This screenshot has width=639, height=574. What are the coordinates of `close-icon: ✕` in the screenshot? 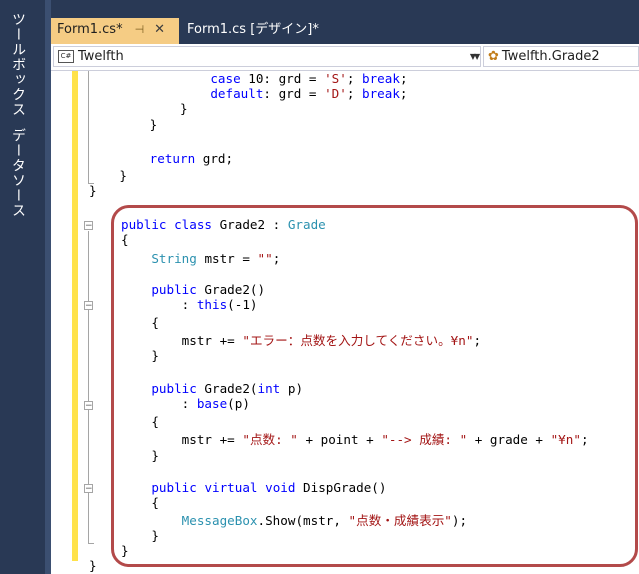 It's located at (159, 29).